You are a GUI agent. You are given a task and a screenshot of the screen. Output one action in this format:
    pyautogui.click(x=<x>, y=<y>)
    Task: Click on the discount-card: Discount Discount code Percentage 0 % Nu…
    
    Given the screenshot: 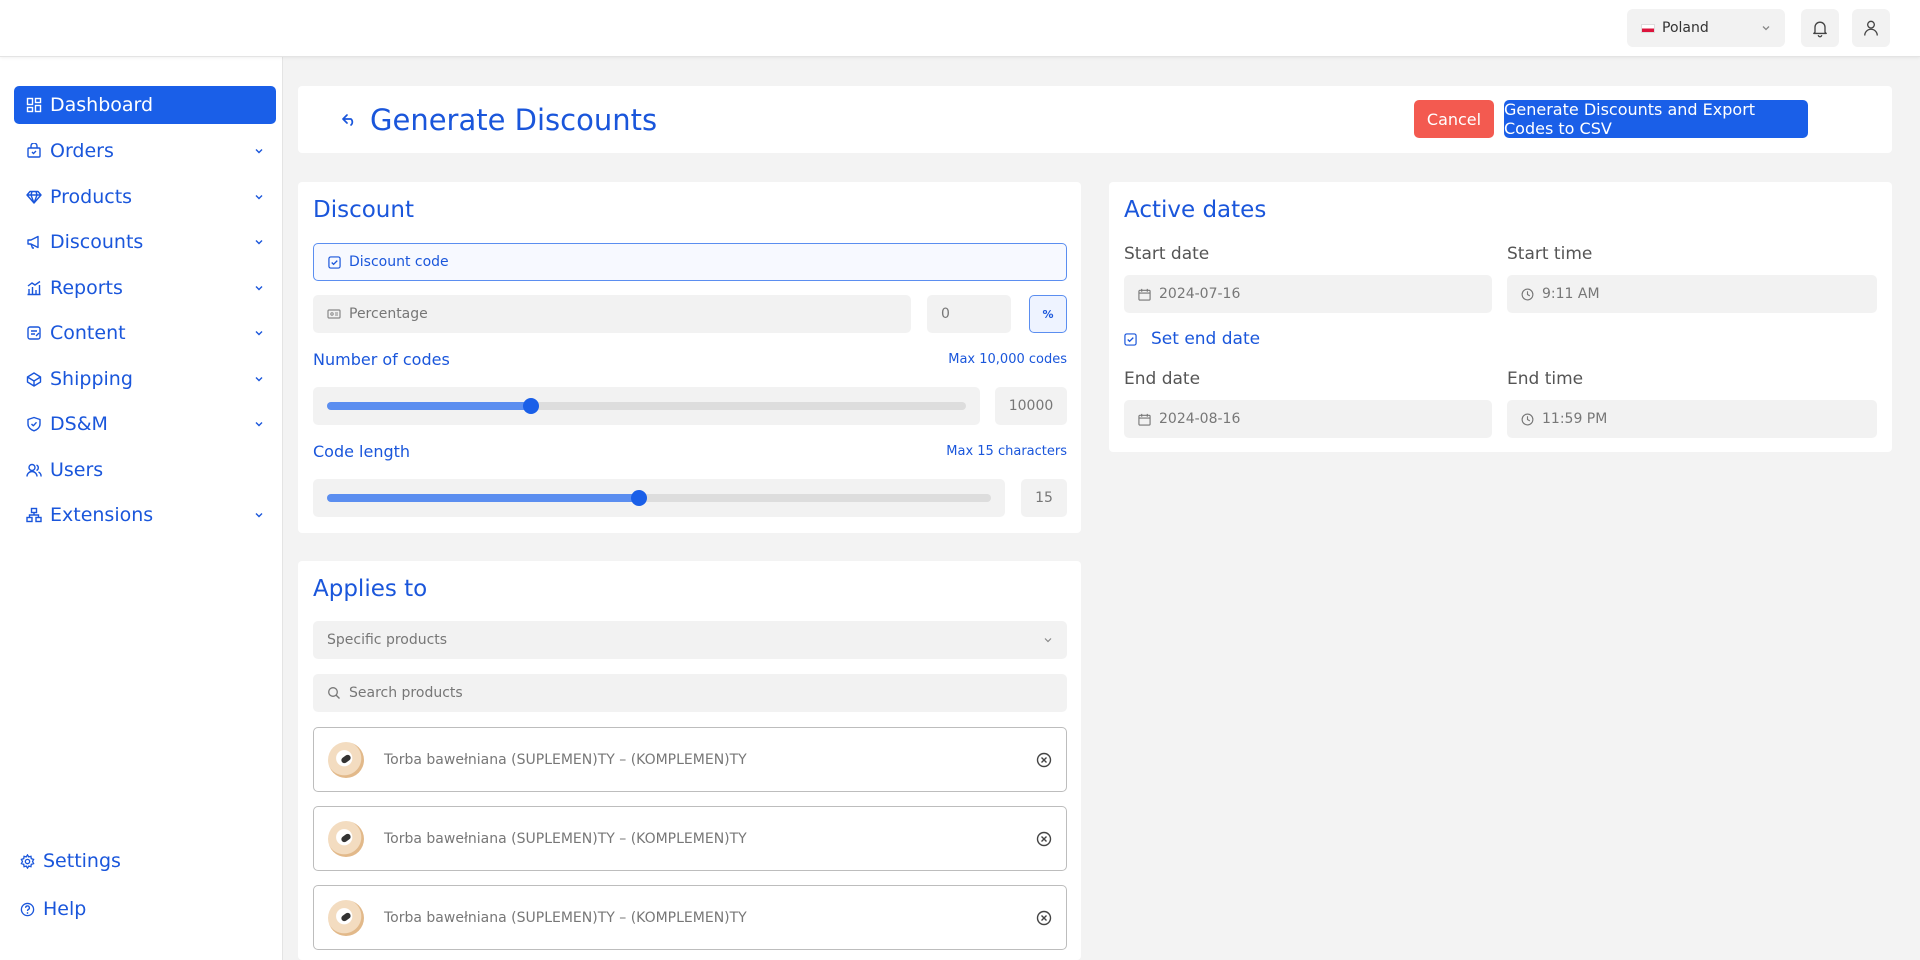 What is the action you would take?
    pyautogui.click(x=689, y=357)
    